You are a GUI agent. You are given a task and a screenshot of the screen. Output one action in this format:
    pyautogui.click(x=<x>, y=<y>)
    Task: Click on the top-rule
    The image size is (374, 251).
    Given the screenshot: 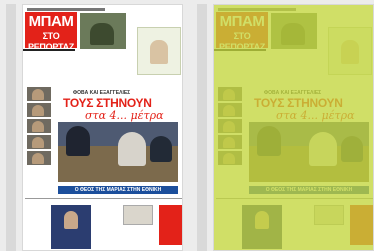 What is the action you would take?
    pyautogui.click(x=66, y=9)
    